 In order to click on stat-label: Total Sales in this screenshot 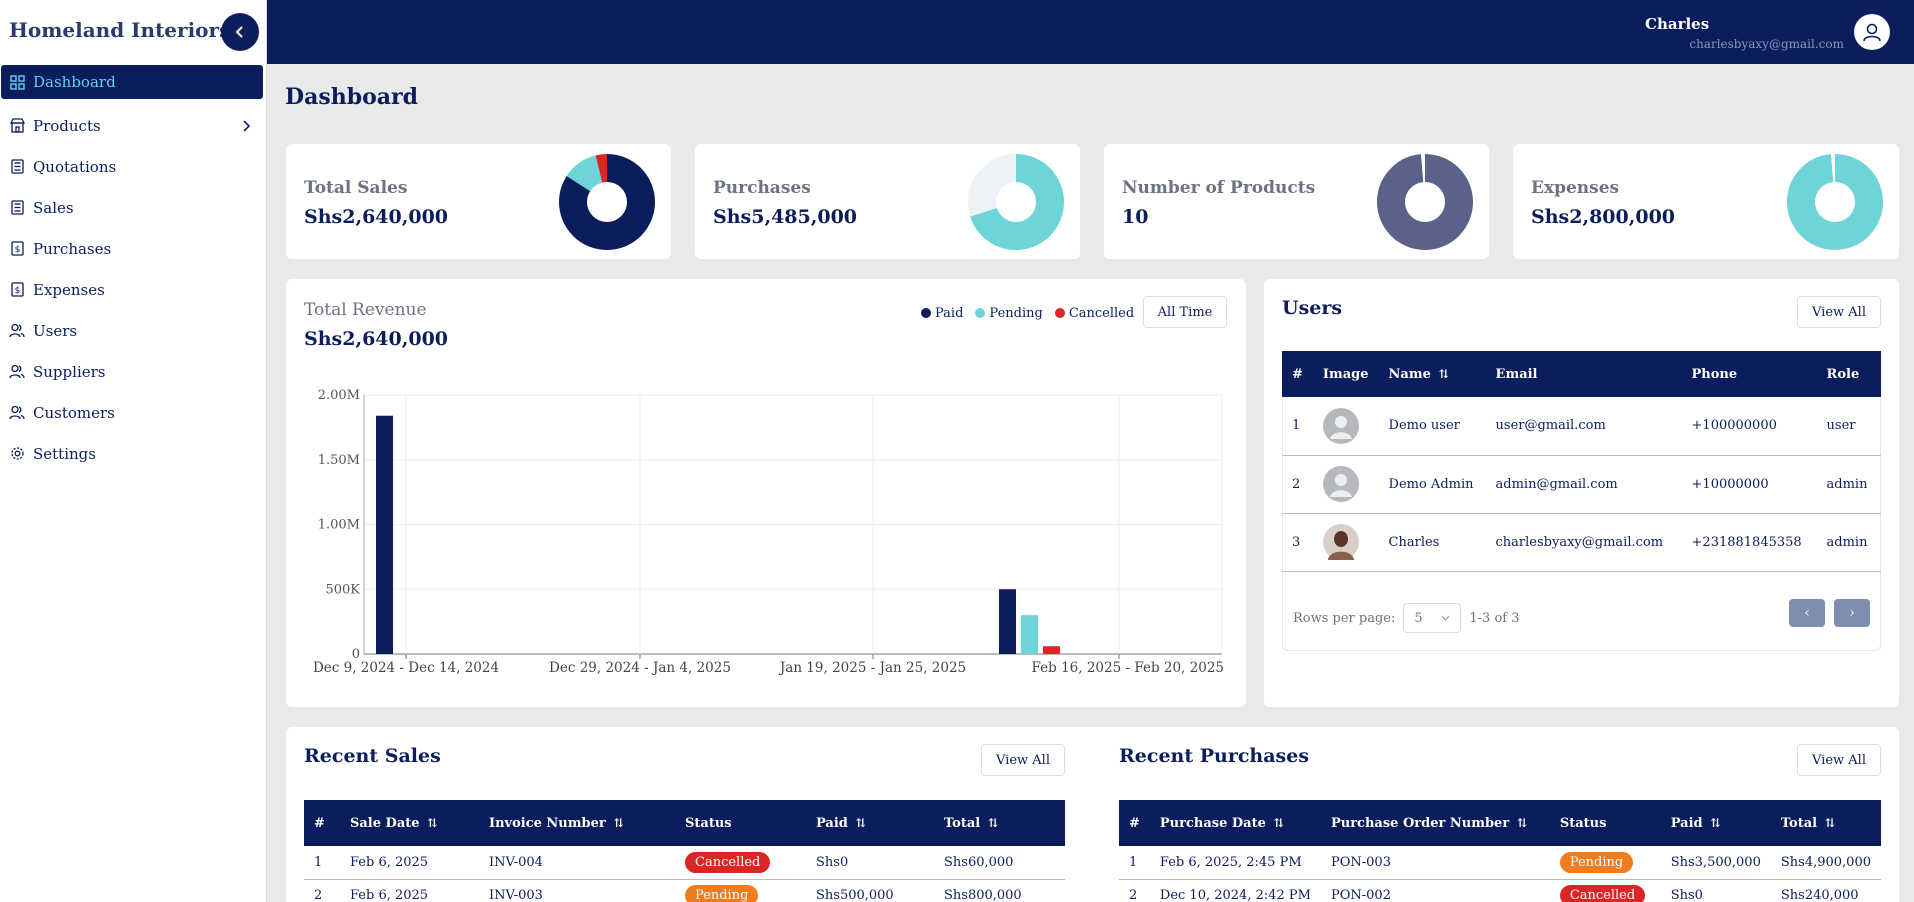, I will do `click(356, 188)`.